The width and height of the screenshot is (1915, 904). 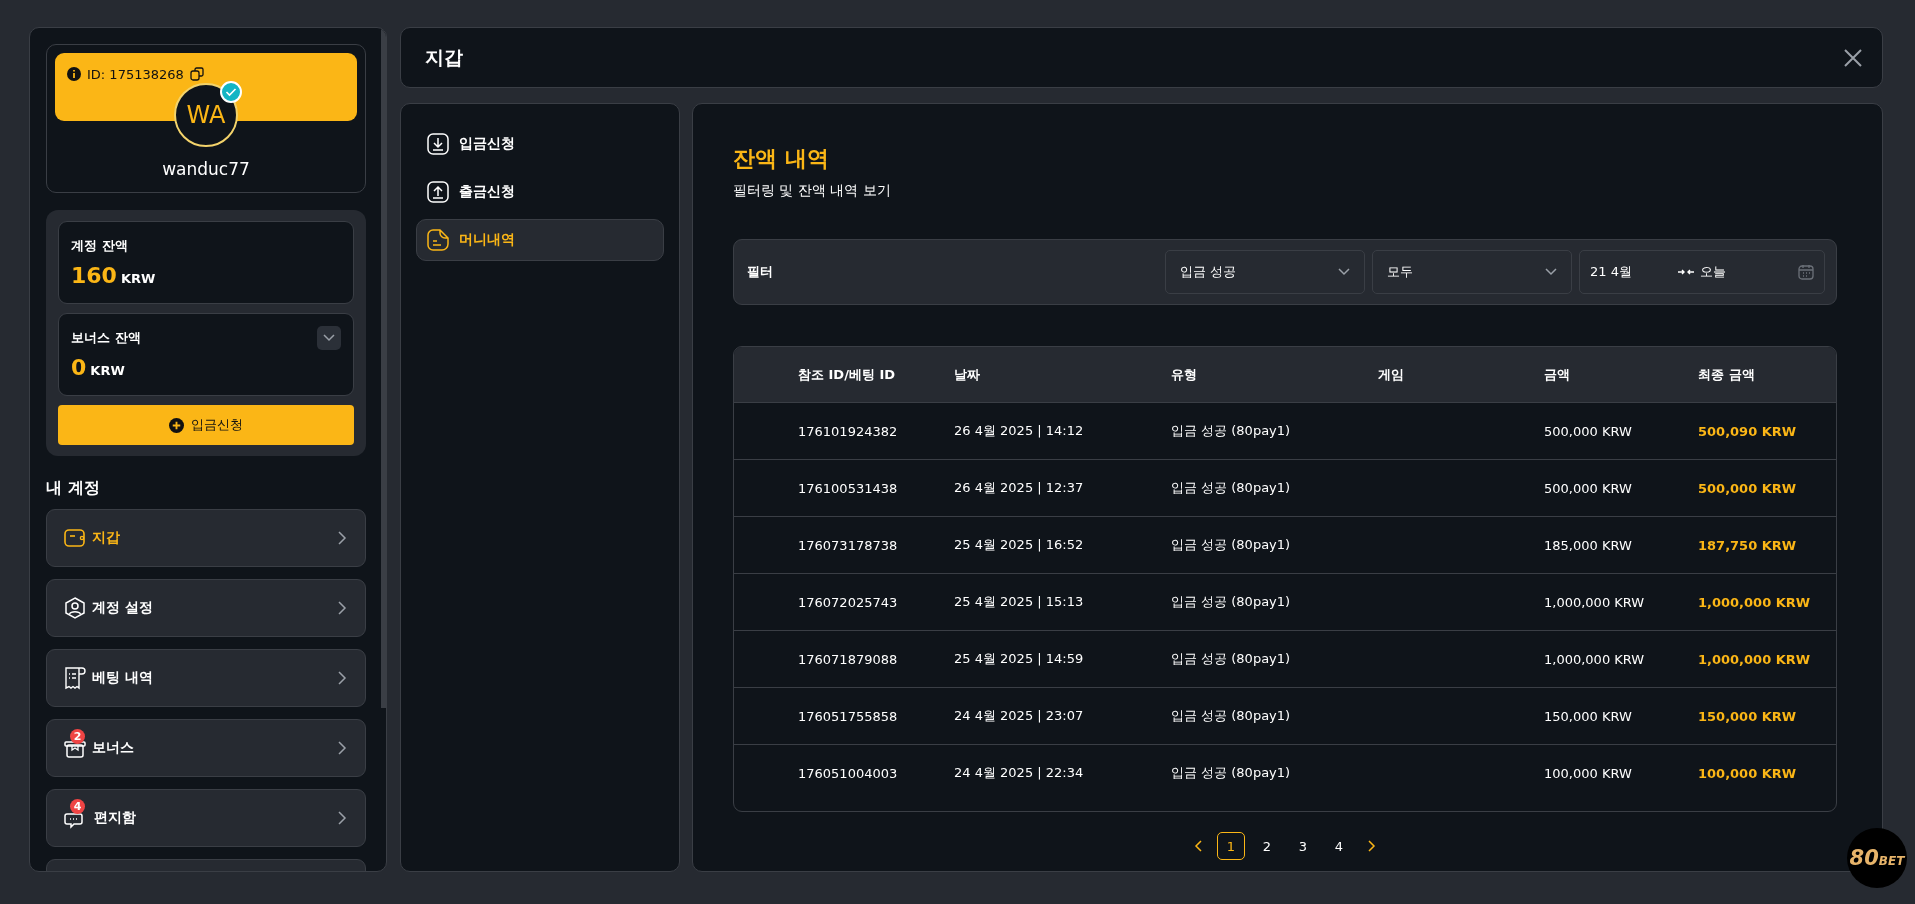 I want to click on table-cell-text: 187,750 KRW, so click(x=1748, y=545).